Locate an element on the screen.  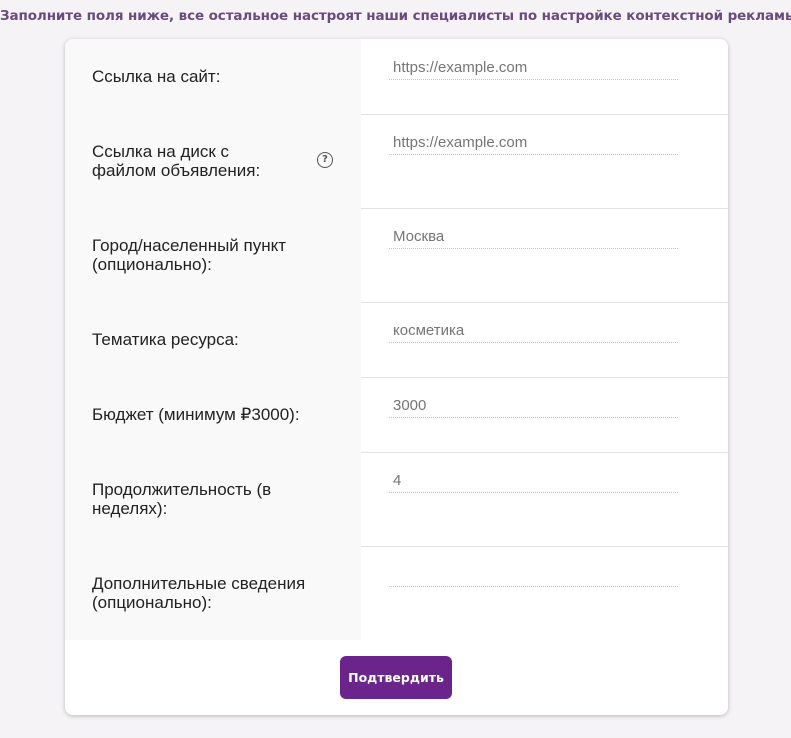
topic-input is located at coordinates (533, 331).